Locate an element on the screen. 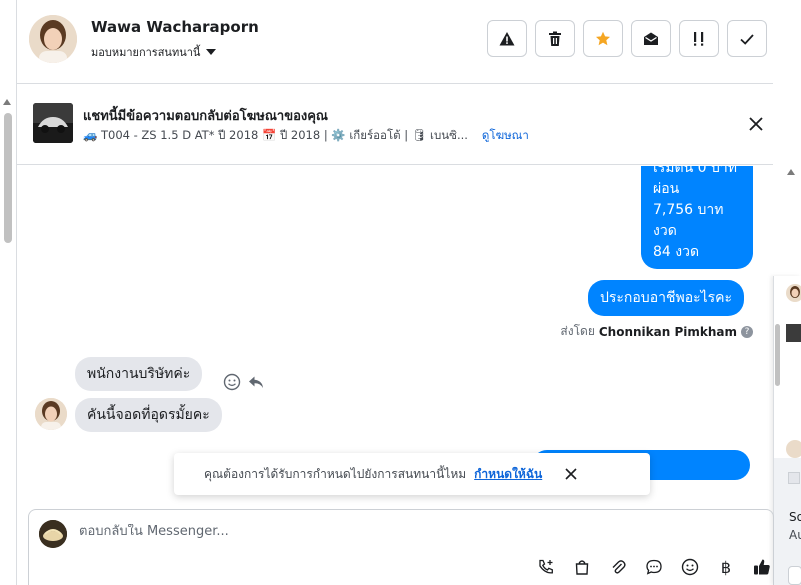 This screenshot has width=801, height=585. emoji-react-icon is located at coordinates (232, 382).